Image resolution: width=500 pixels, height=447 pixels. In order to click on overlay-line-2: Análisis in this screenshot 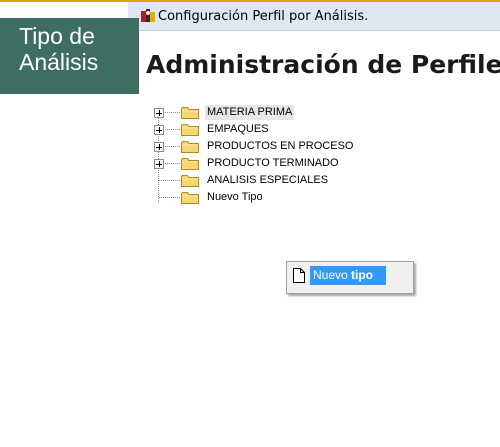, I will do `click(59, 62)`.